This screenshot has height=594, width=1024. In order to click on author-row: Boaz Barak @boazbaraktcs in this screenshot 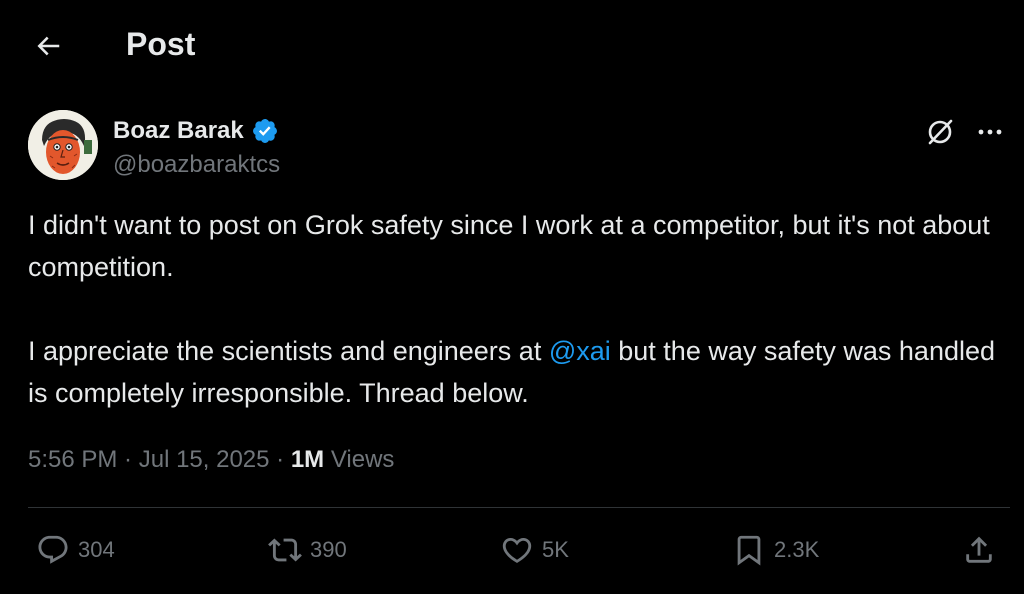, I will do `click(518, 146)`.